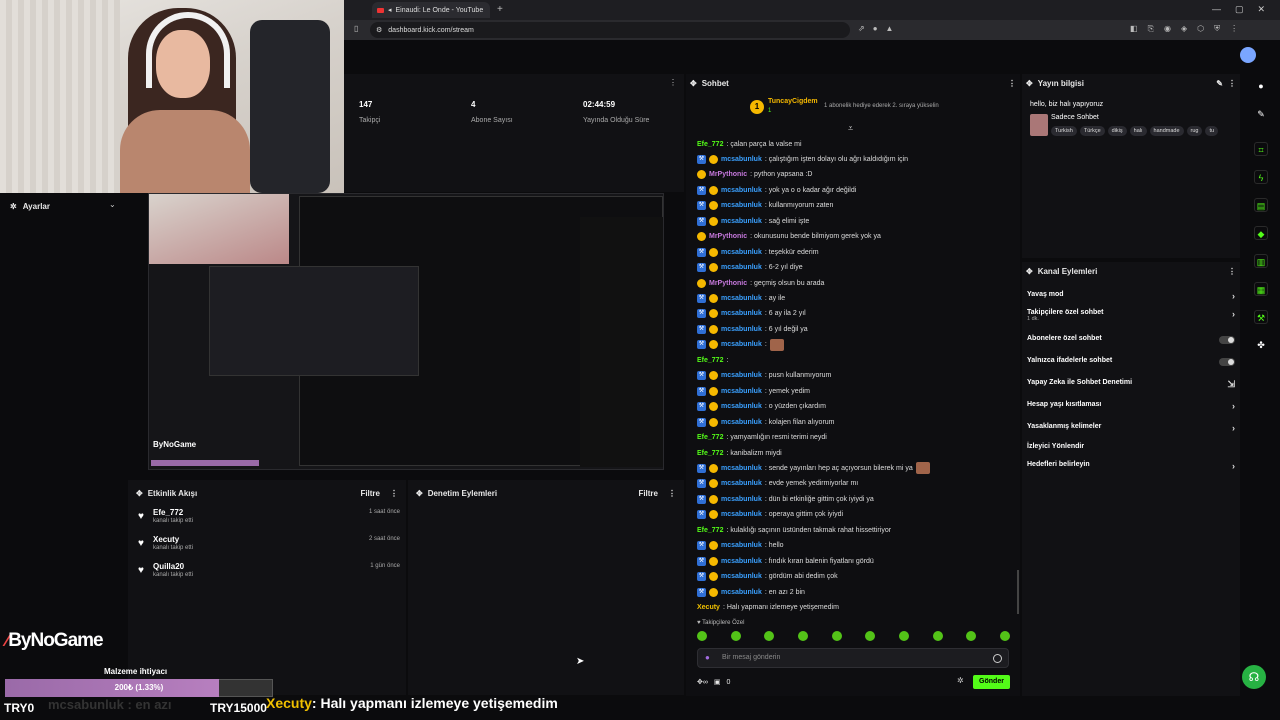 The height and width of the screenshot is (720, 1280). I want to click on tag: handmade, so click(1166, 131).